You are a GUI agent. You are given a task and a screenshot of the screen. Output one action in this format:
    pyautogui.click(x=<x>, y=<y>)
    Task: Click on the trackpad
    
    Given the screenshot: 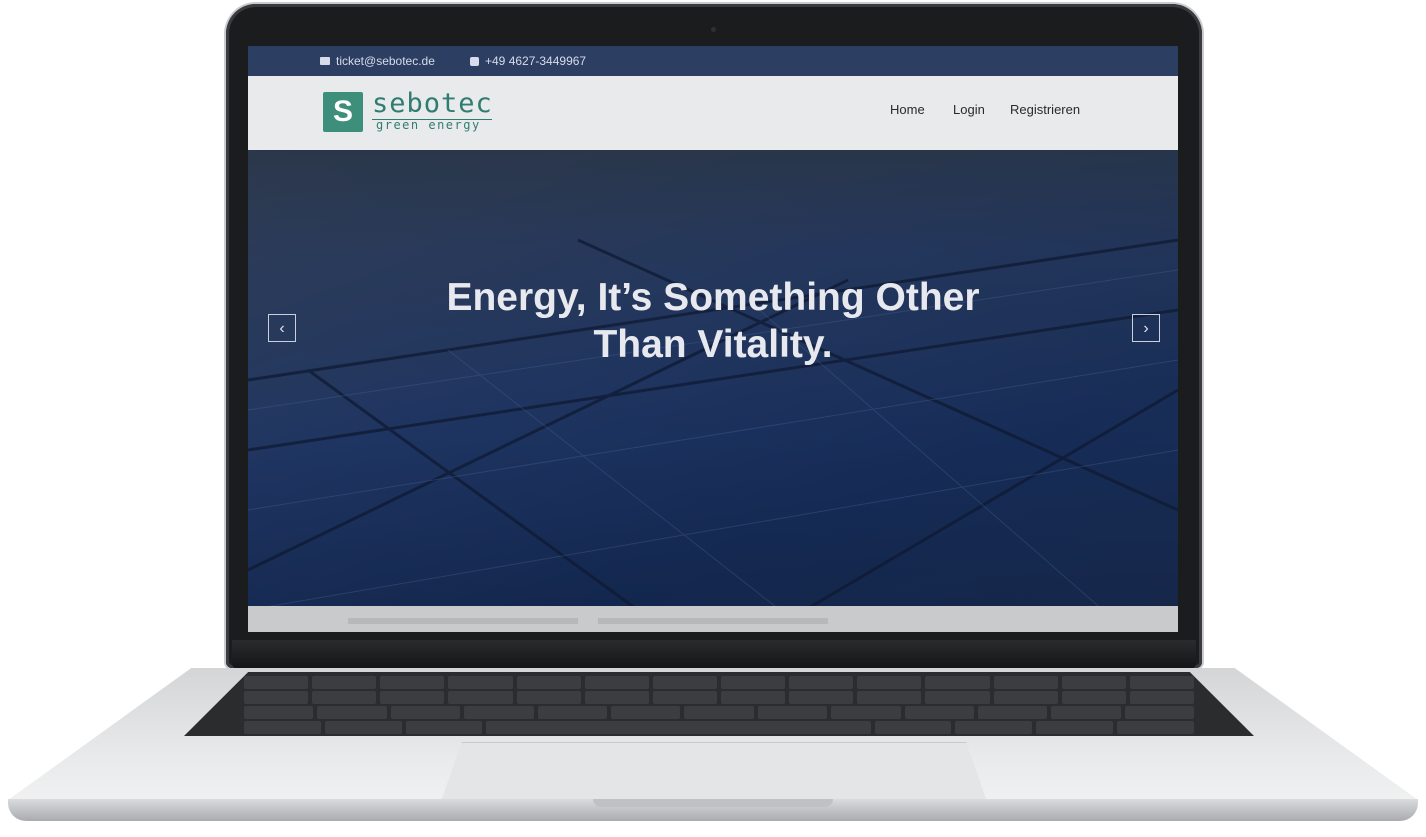 What is the action you would take?
    pyautogui.click(x=714, y=773)
    